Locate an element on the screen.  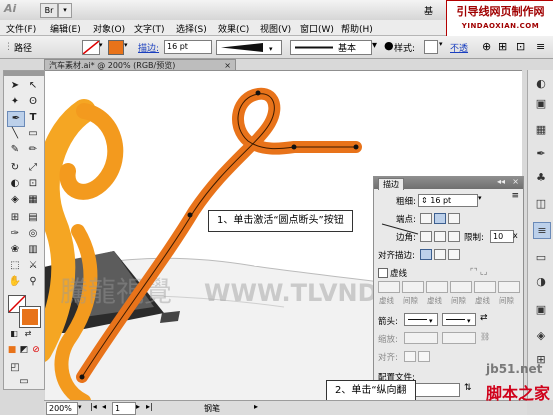
appearance-panel-icon: ▣ is located at coordinates (541, 309).